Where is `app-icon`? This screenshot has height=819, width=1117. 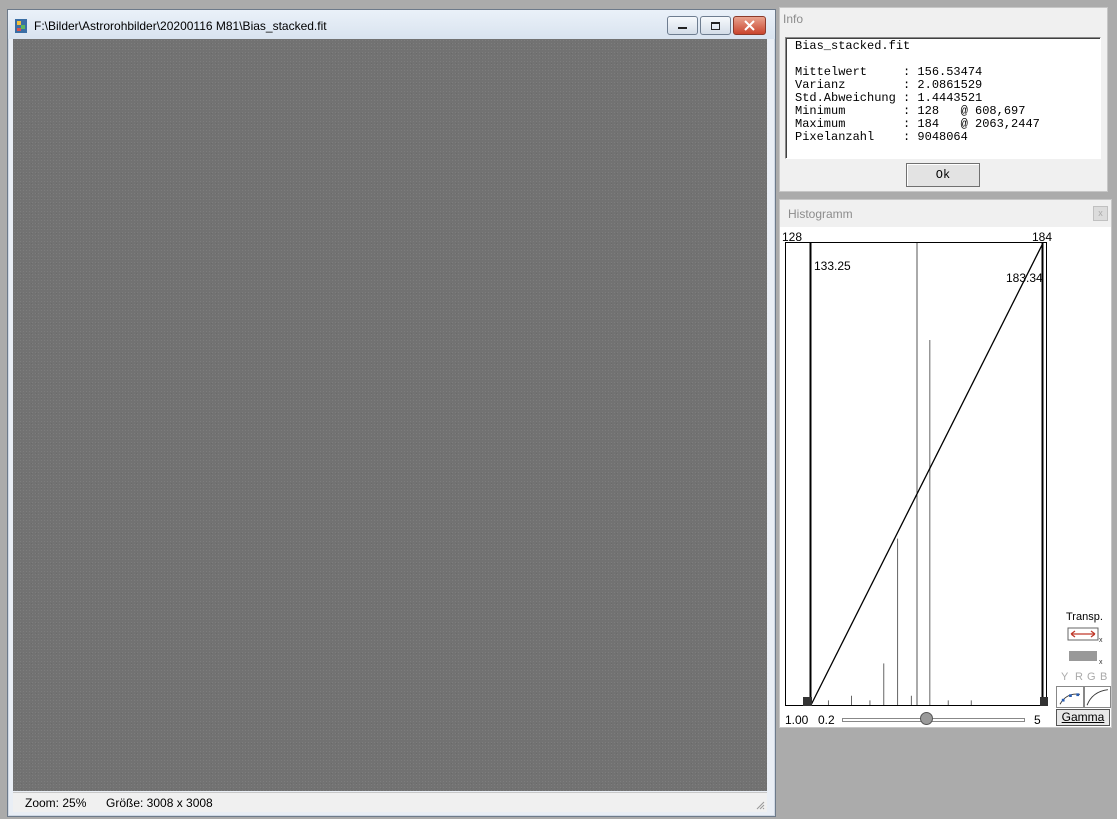
app-icon is located at coordinates (21, 26).